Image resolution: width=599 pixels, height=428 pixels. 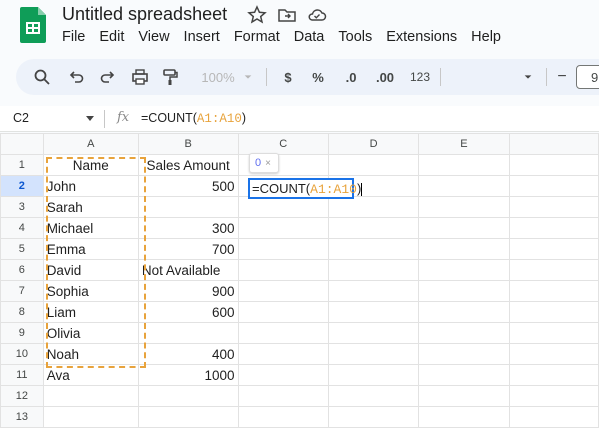 I want to click on cell-f2, so click(x=553, y=186).